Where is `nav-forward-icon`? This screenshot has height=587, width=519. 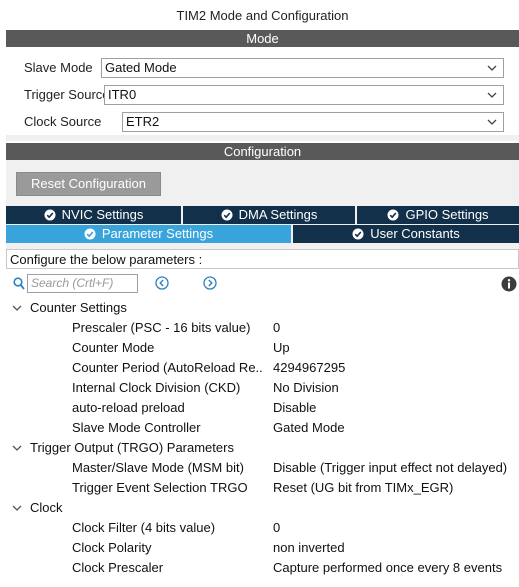
nav-forward-icon is located at coordinates (210, 283).